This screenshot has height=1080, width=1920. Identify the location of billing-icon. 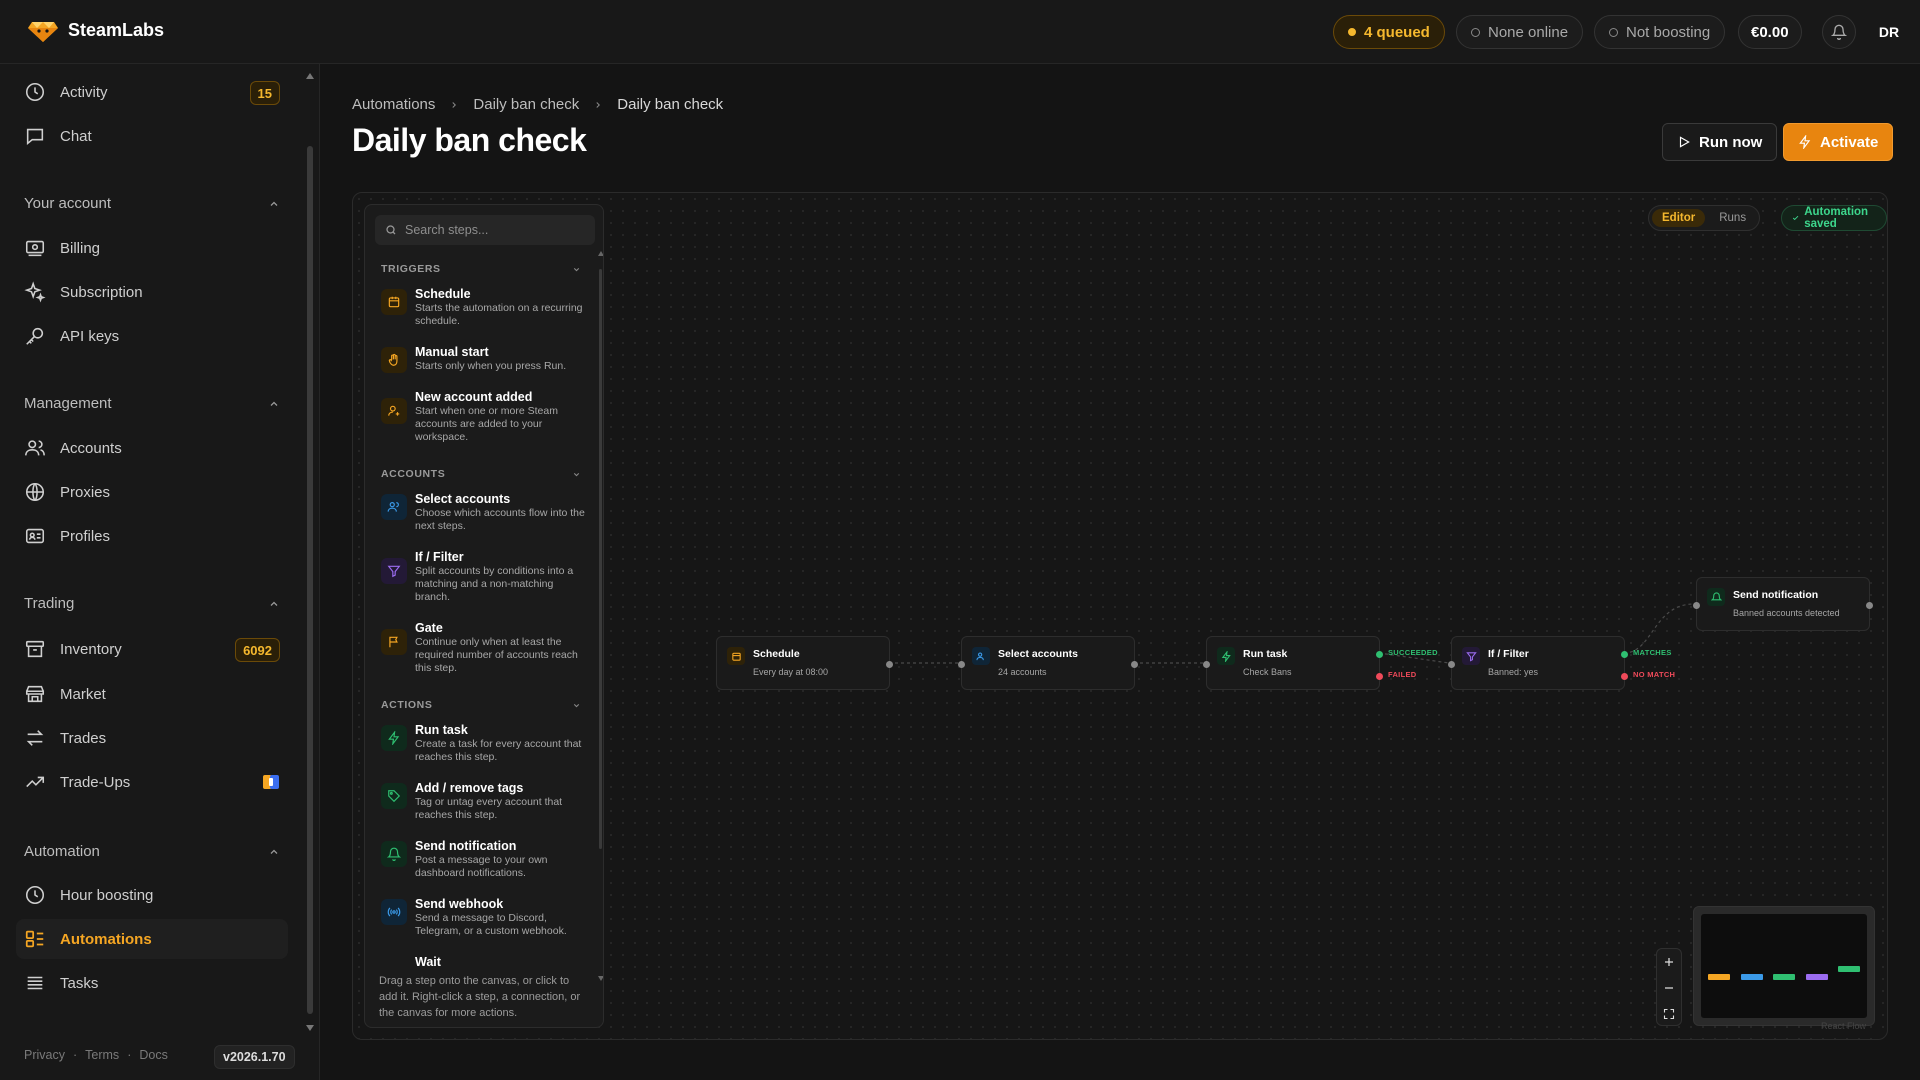
(35, 248).